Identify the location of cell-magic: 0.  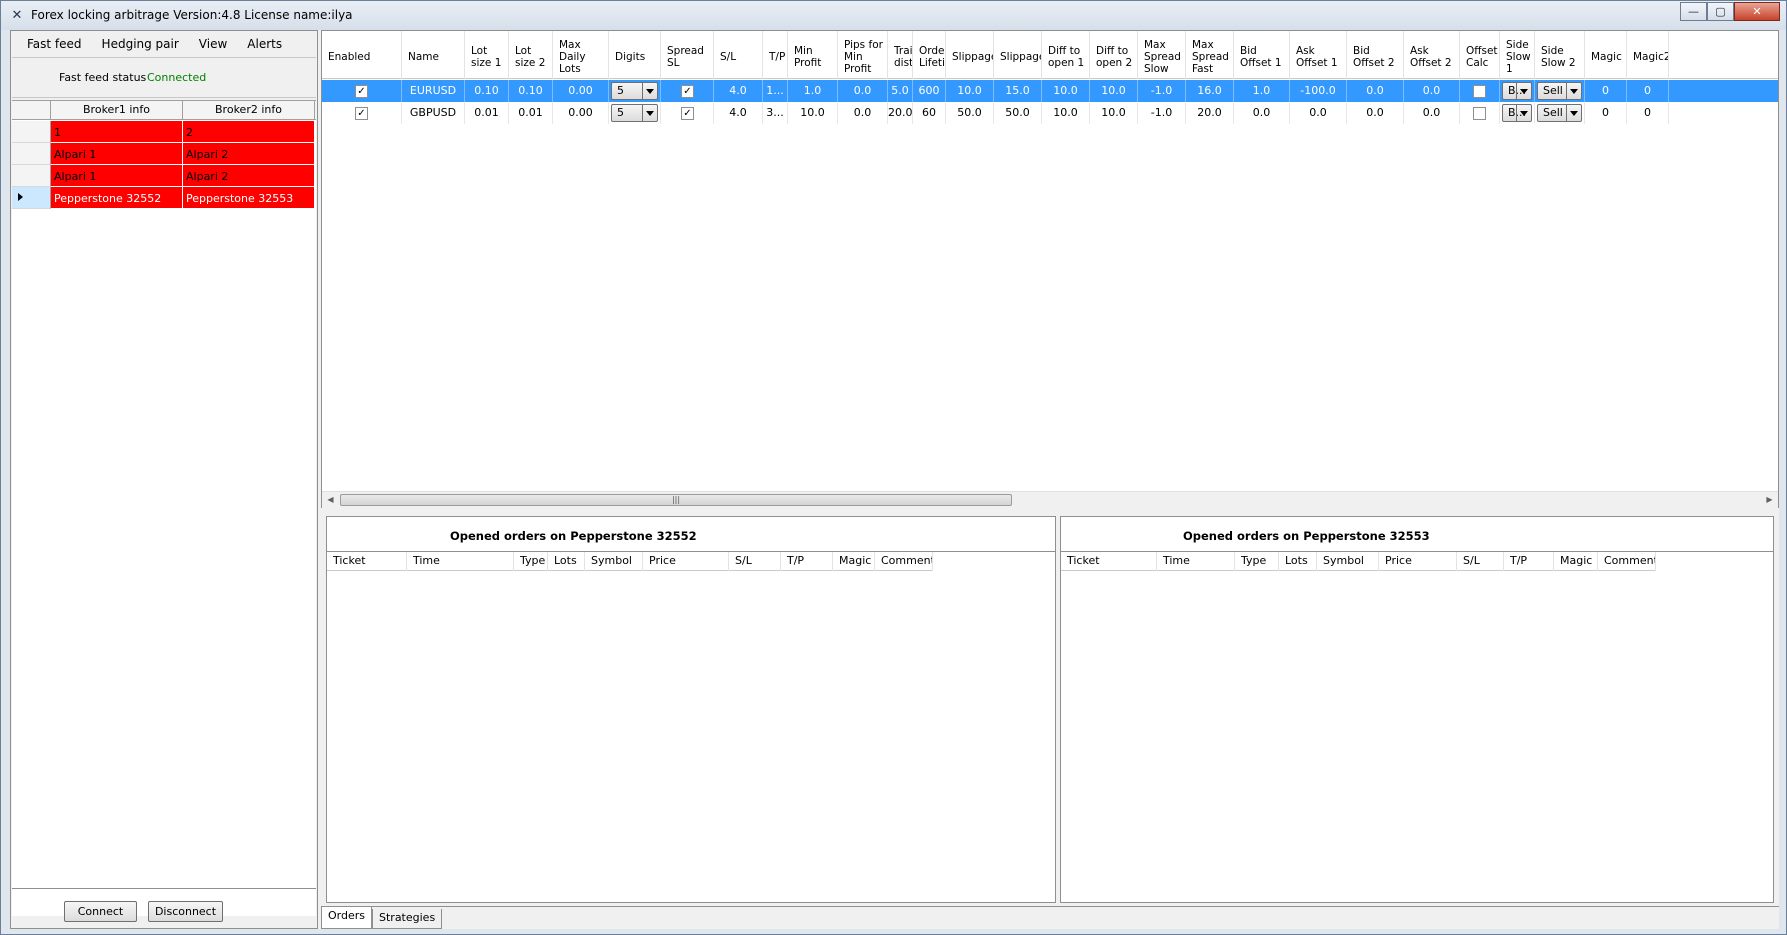
(1606, 113).